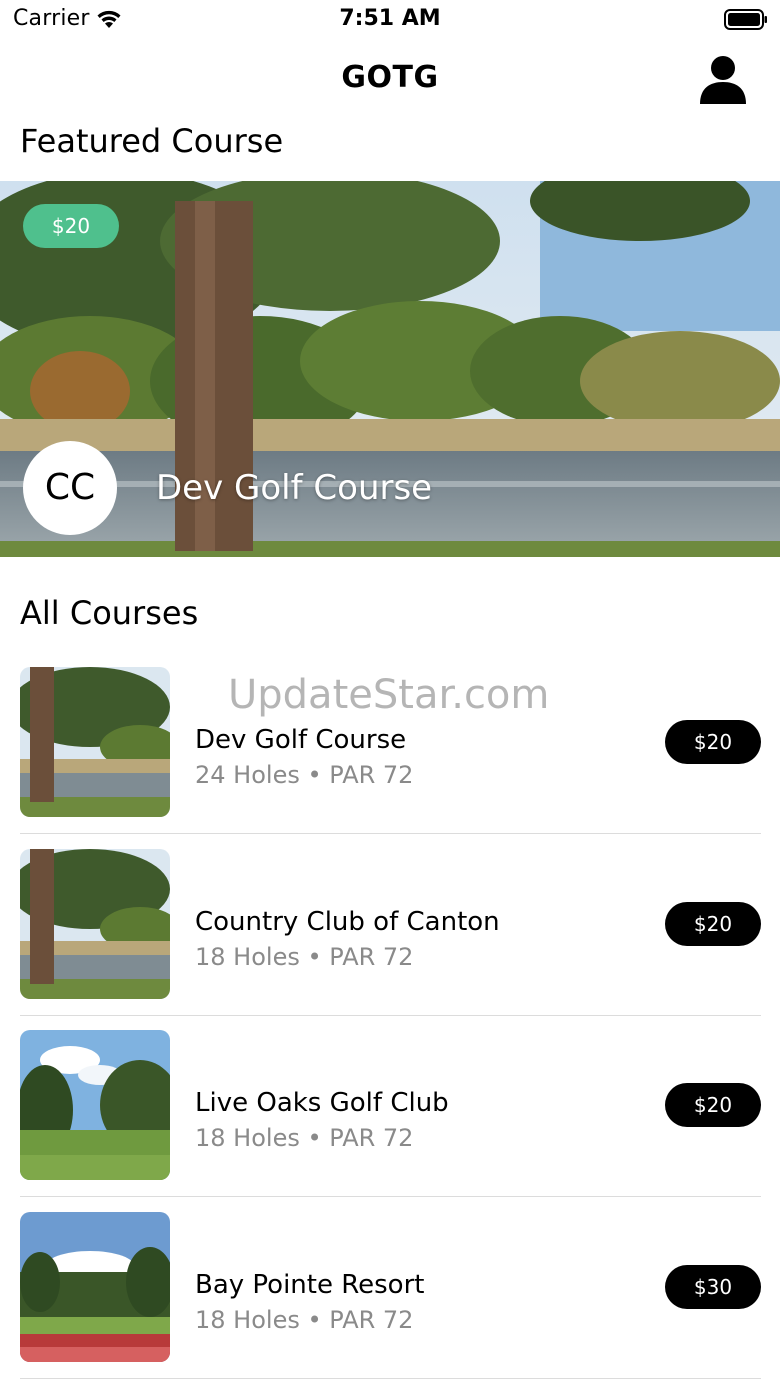  I want to click on status-time: 7:51 AM, so click(390, 18).